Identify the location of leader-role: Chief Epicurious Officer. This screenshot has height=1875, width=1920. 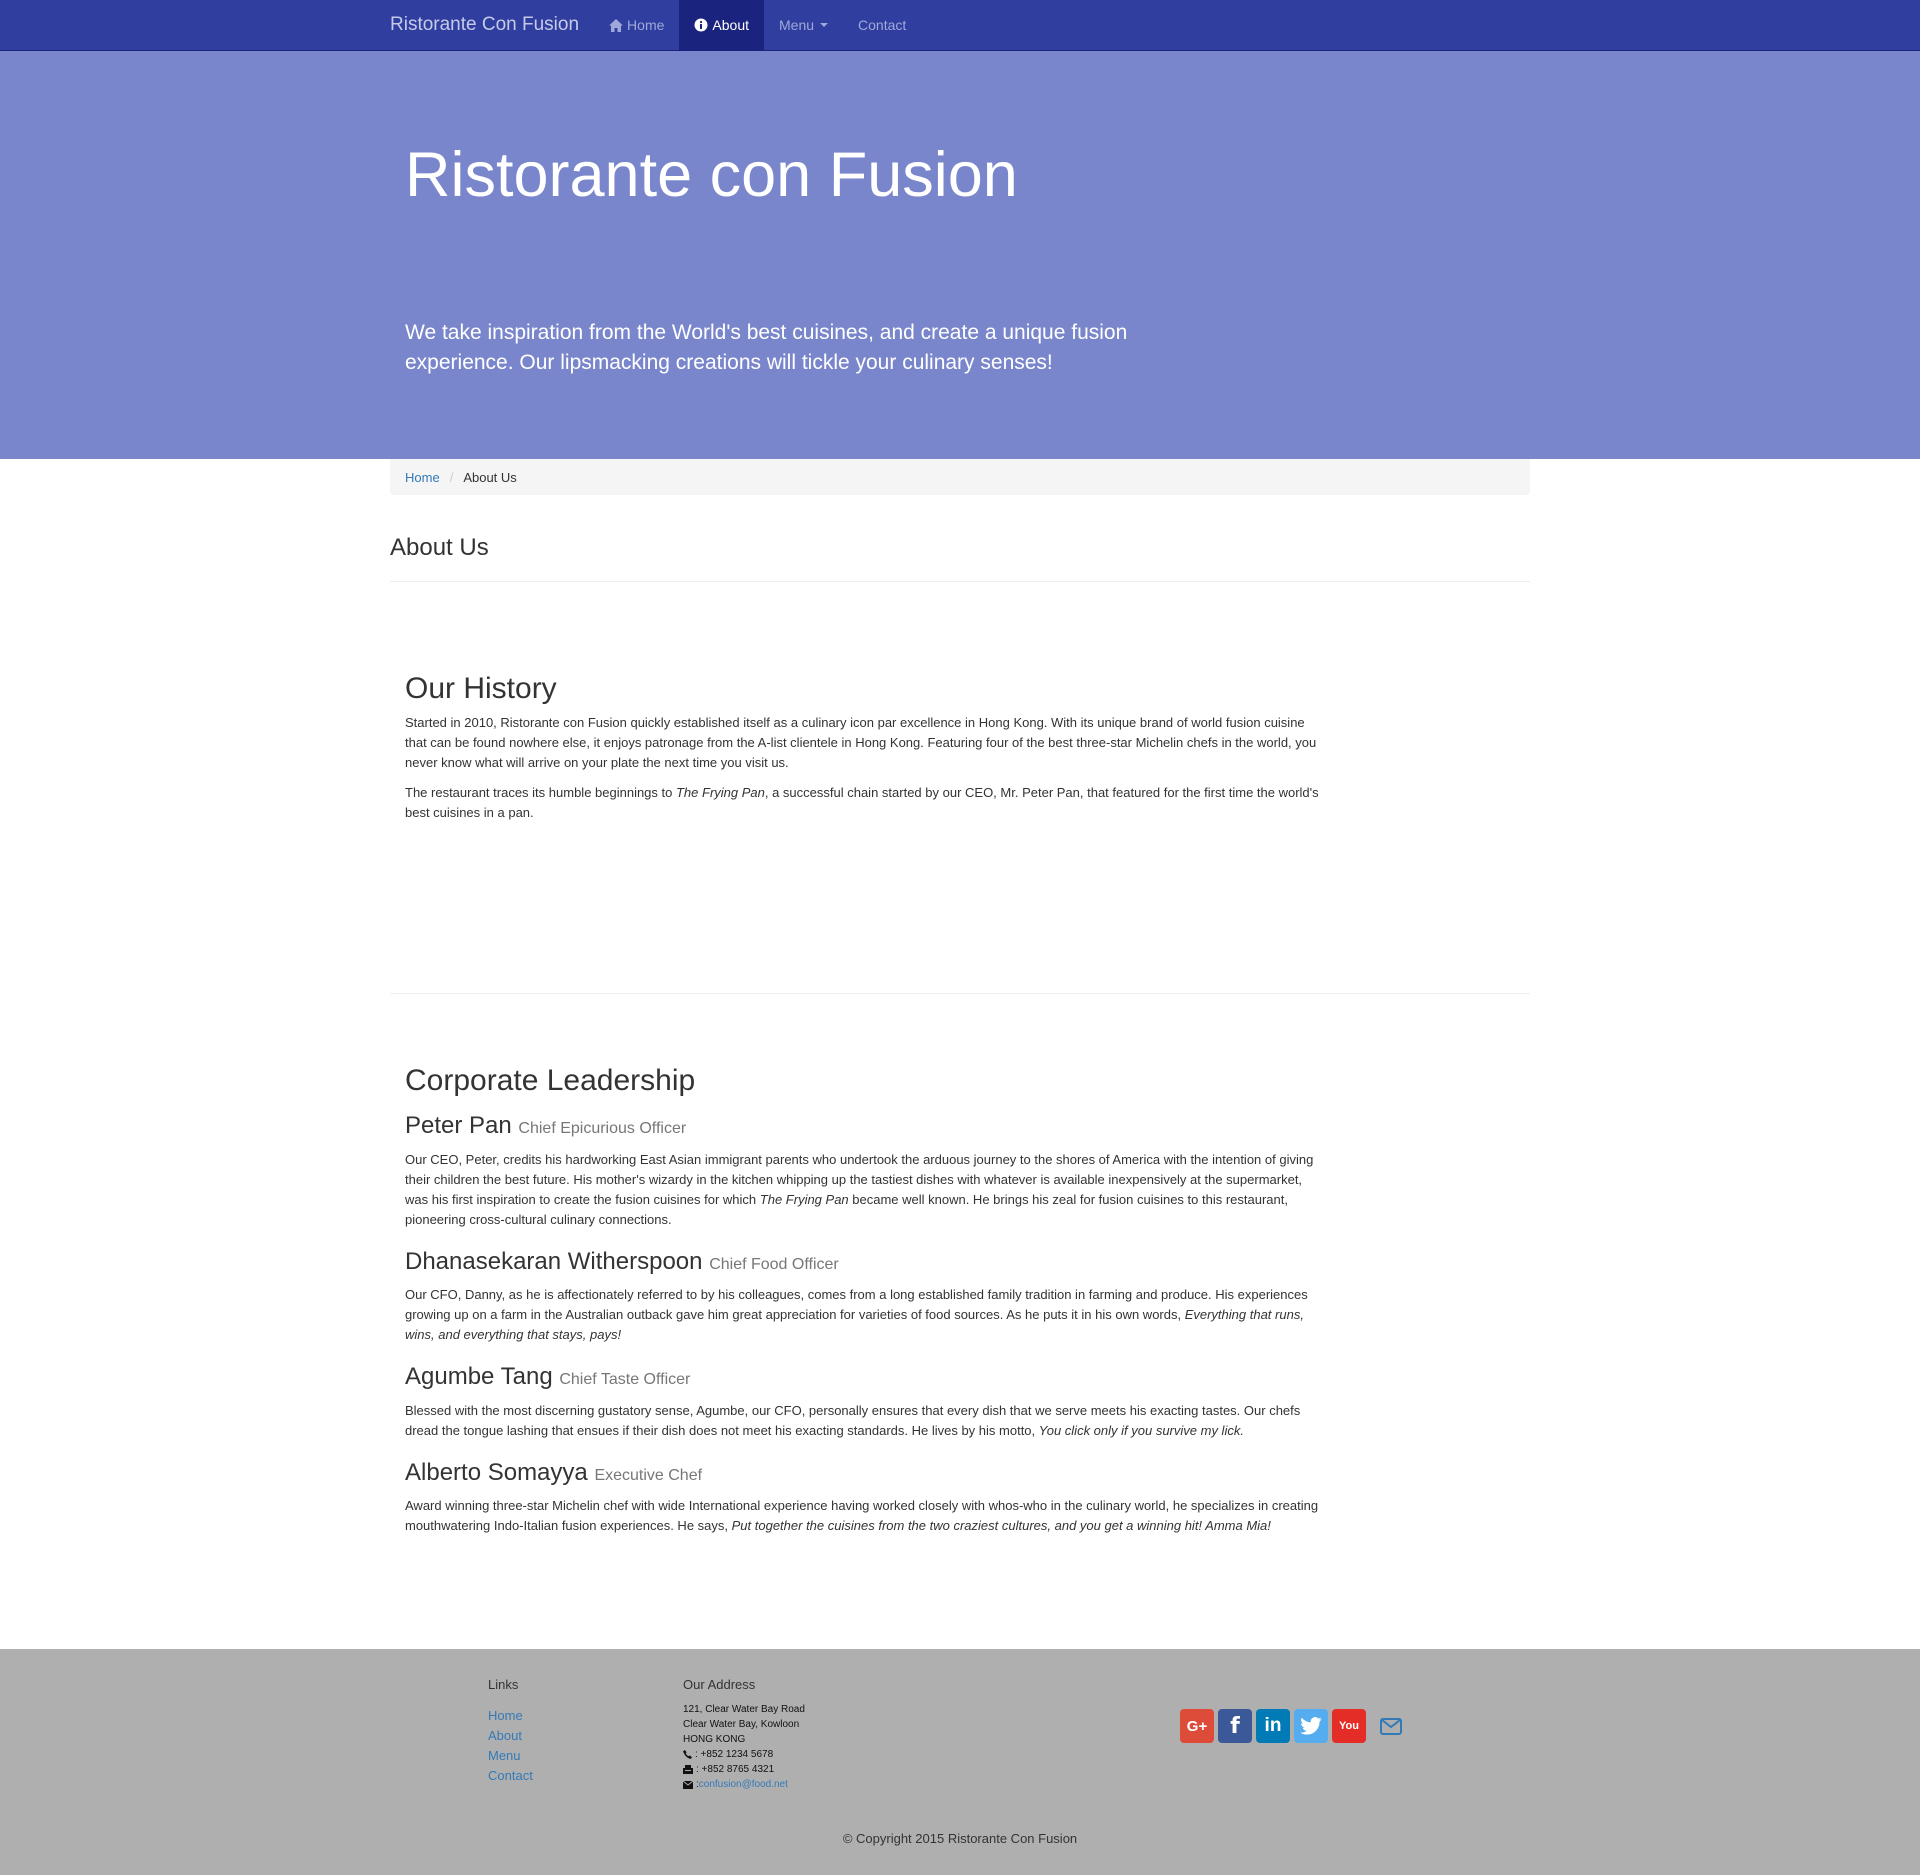
(602, 1129).